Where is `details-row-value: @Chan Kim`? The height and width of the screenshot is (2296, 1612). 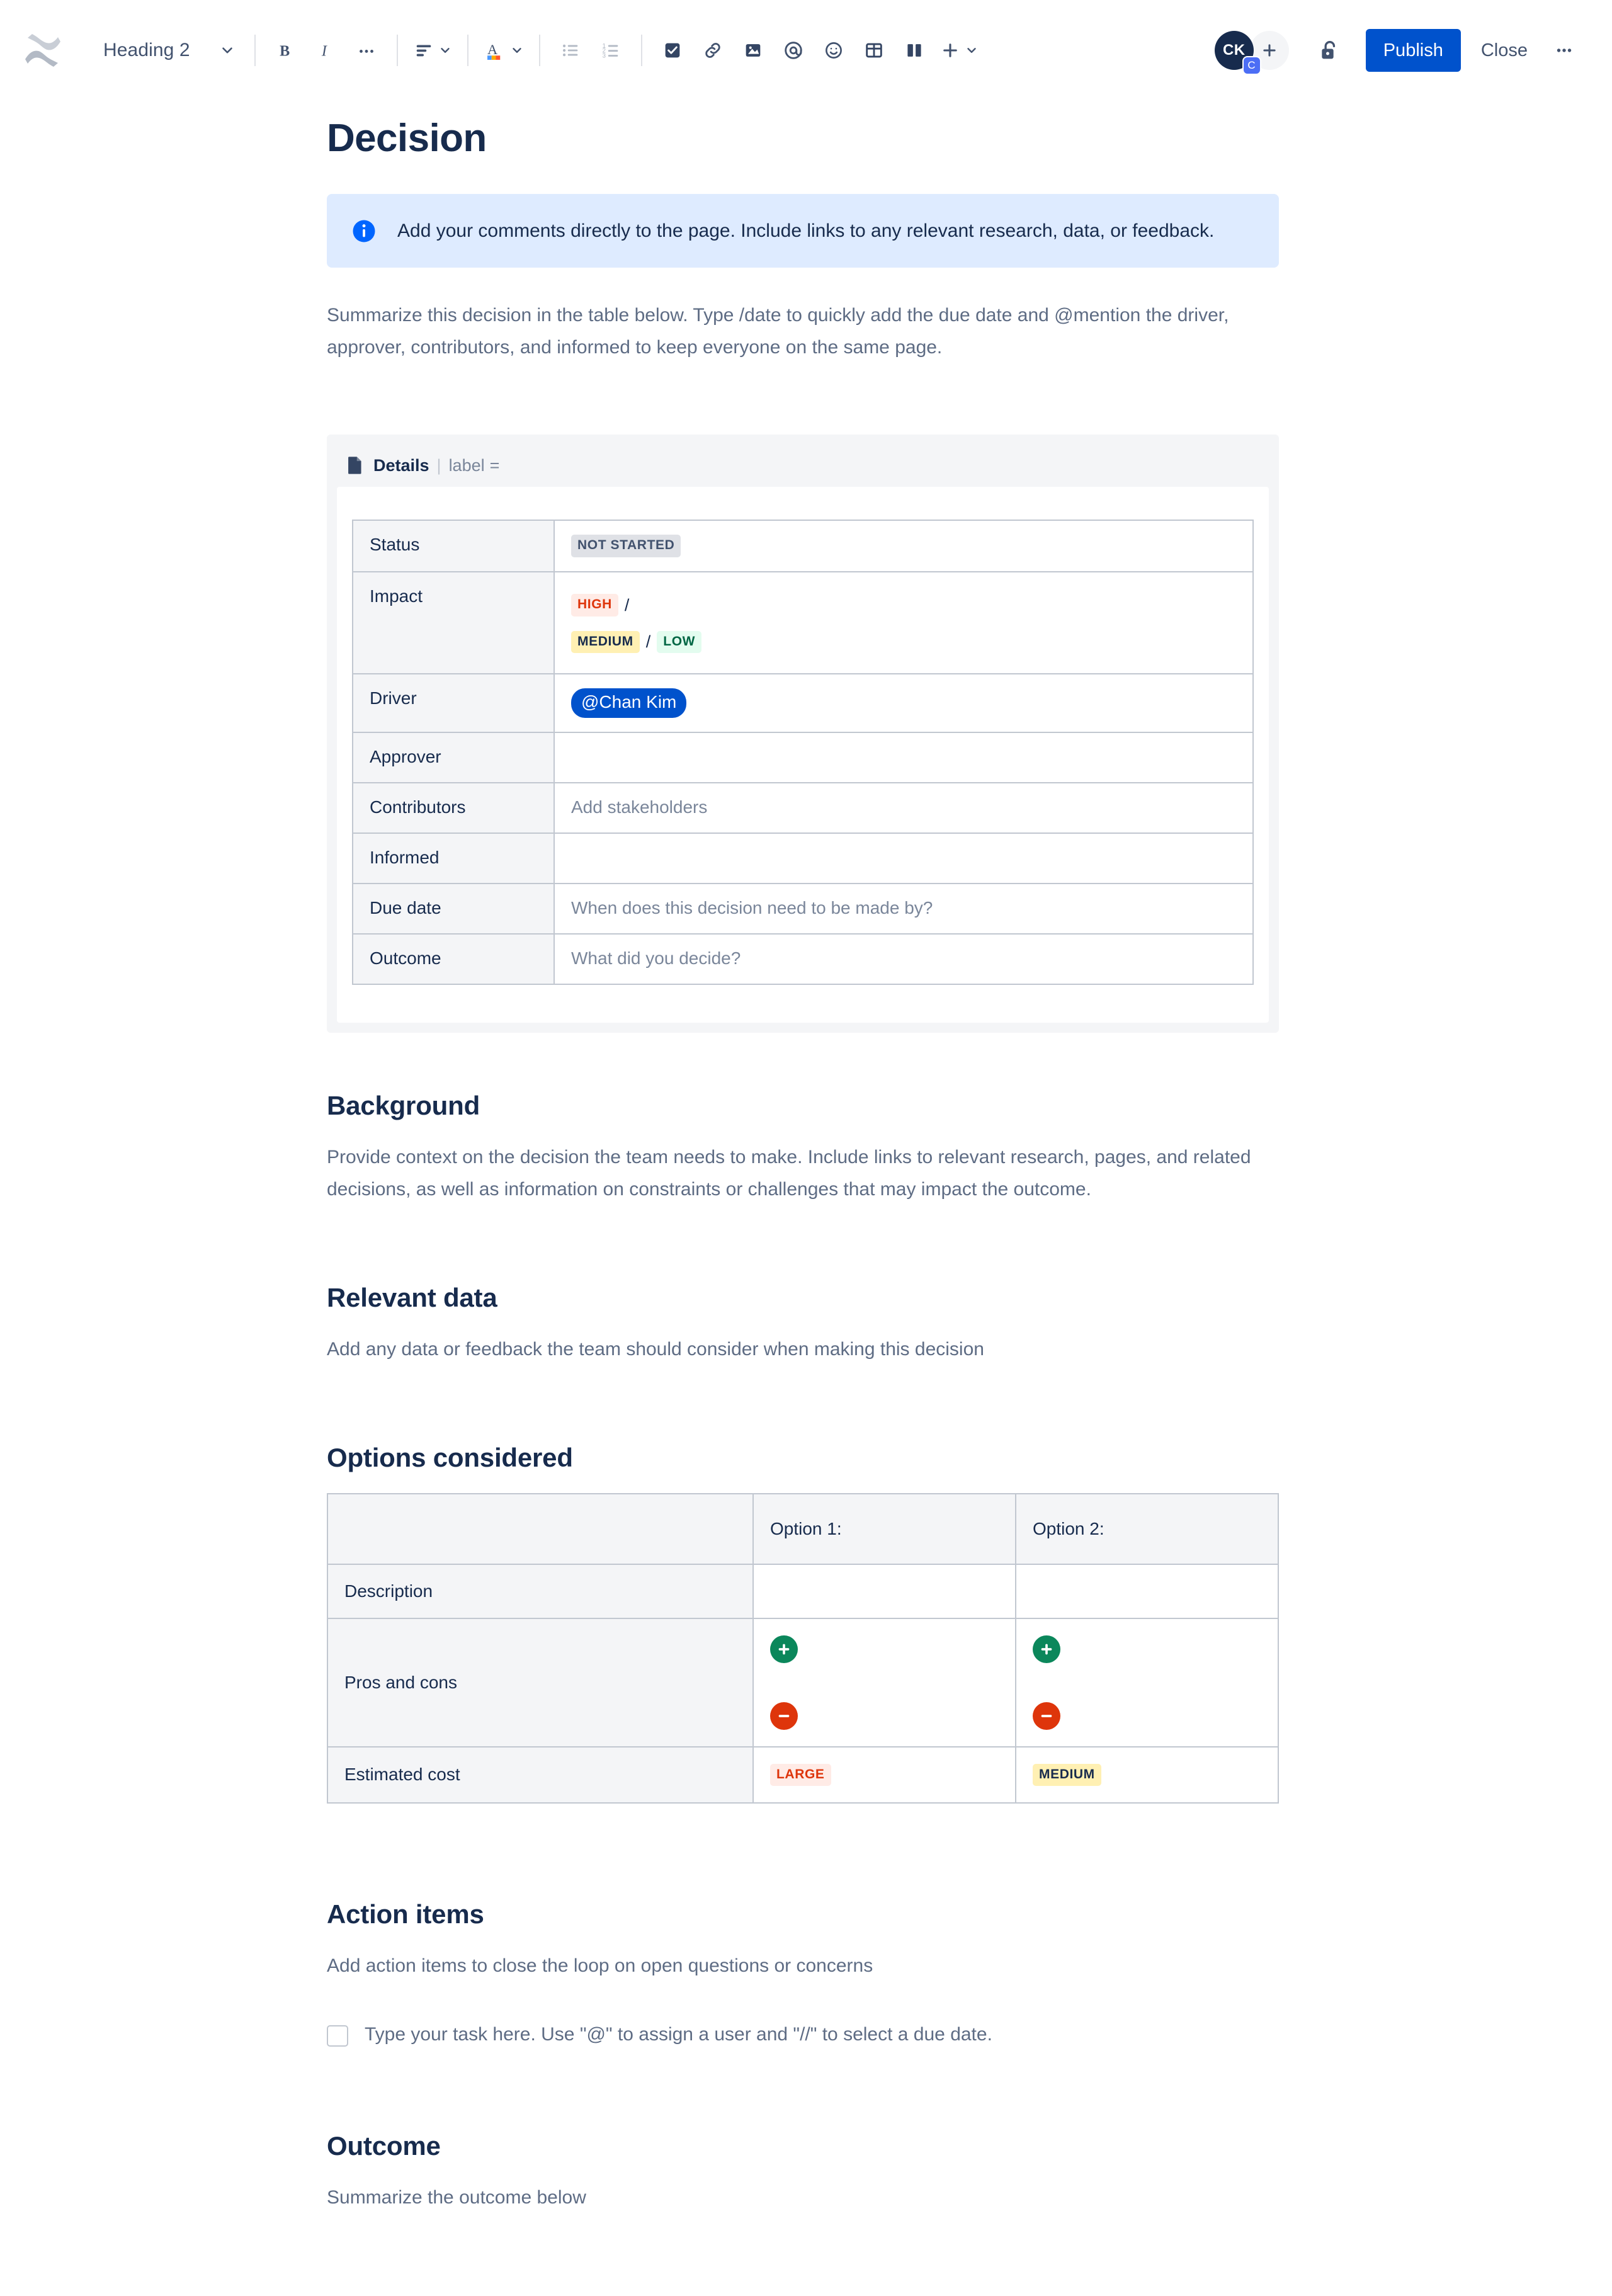
details-row-value: @Chan Kim is located at coordinates (903, 703).